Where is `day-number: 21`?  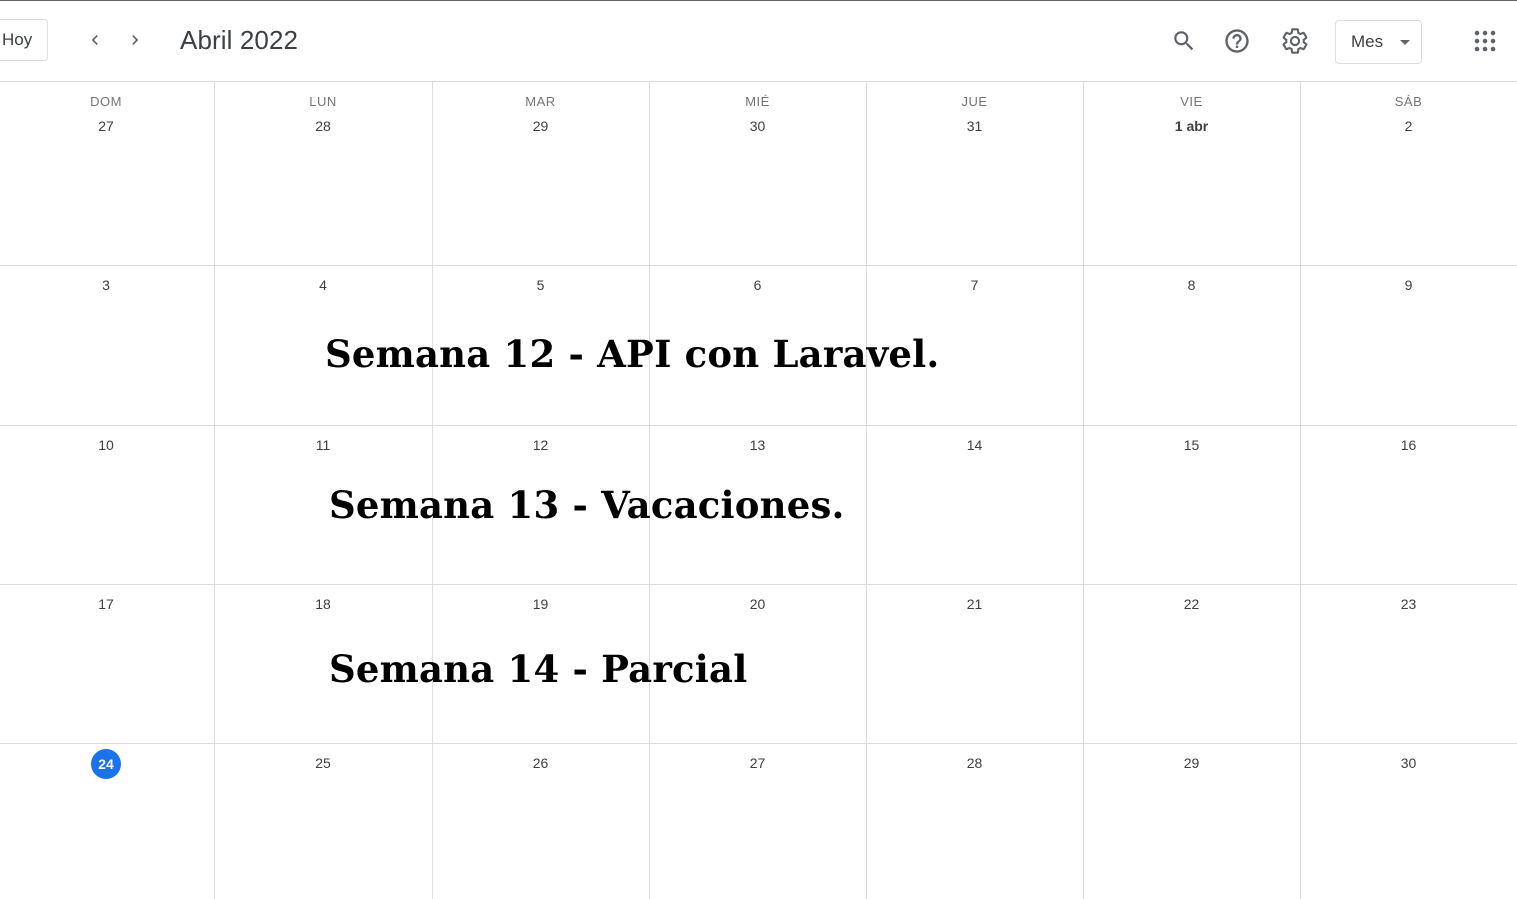 day-number: 21 is located at coordinates (975, 604).